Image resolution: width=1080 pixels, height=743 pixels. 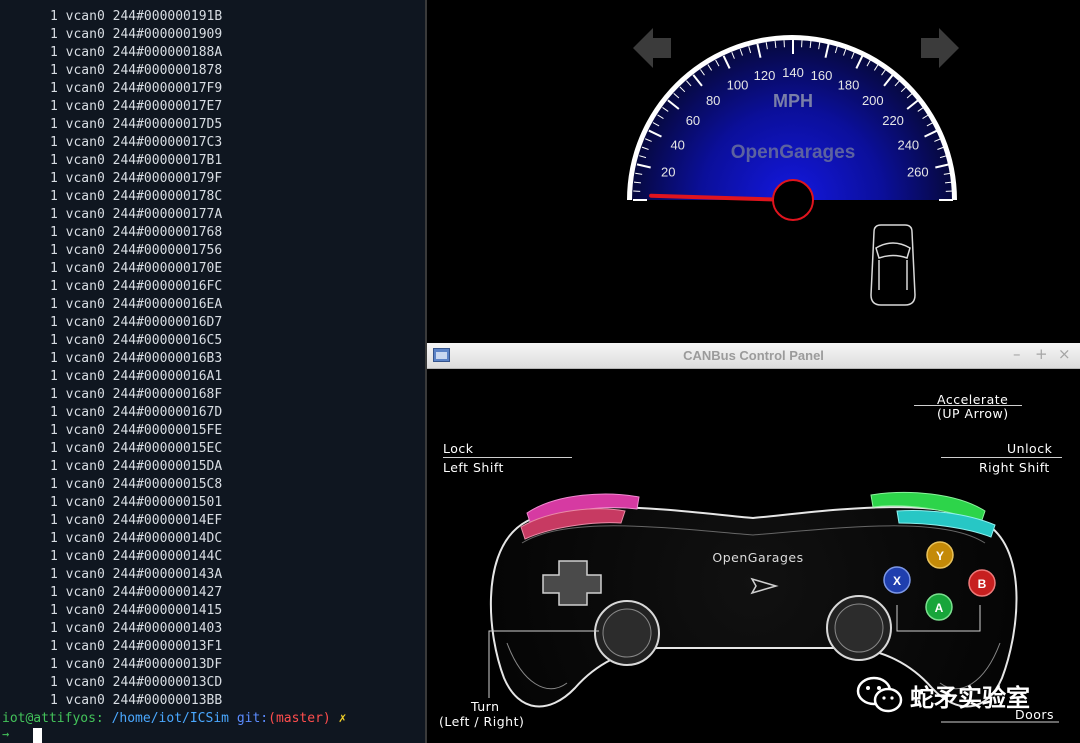 I want to click on wechat-icon, so click(x=879, y=694).